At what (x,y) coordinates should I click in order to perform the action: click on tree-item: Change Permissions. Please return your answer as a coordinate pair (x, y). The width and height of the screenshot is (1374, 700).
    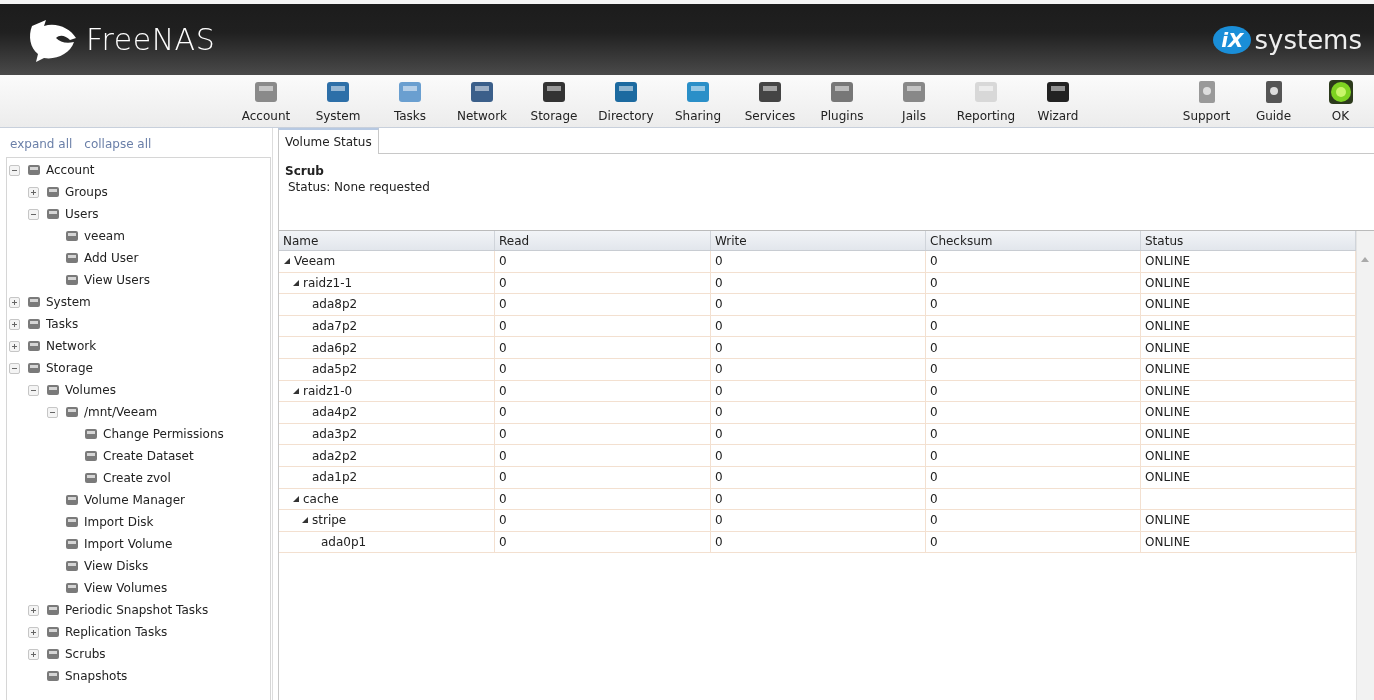
    Looking at the image, I should click on (163, 434).